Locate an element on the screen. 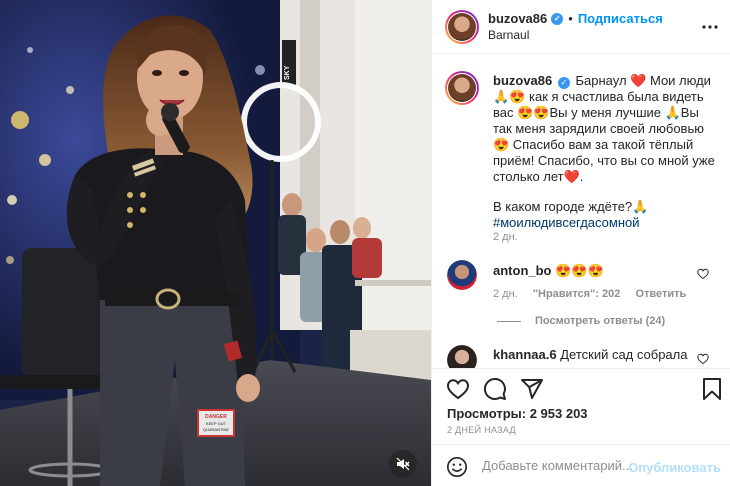 The image size is (730, 486). comment-row: anton_bo 😍😍😍 is located at coordinates (548, 271).